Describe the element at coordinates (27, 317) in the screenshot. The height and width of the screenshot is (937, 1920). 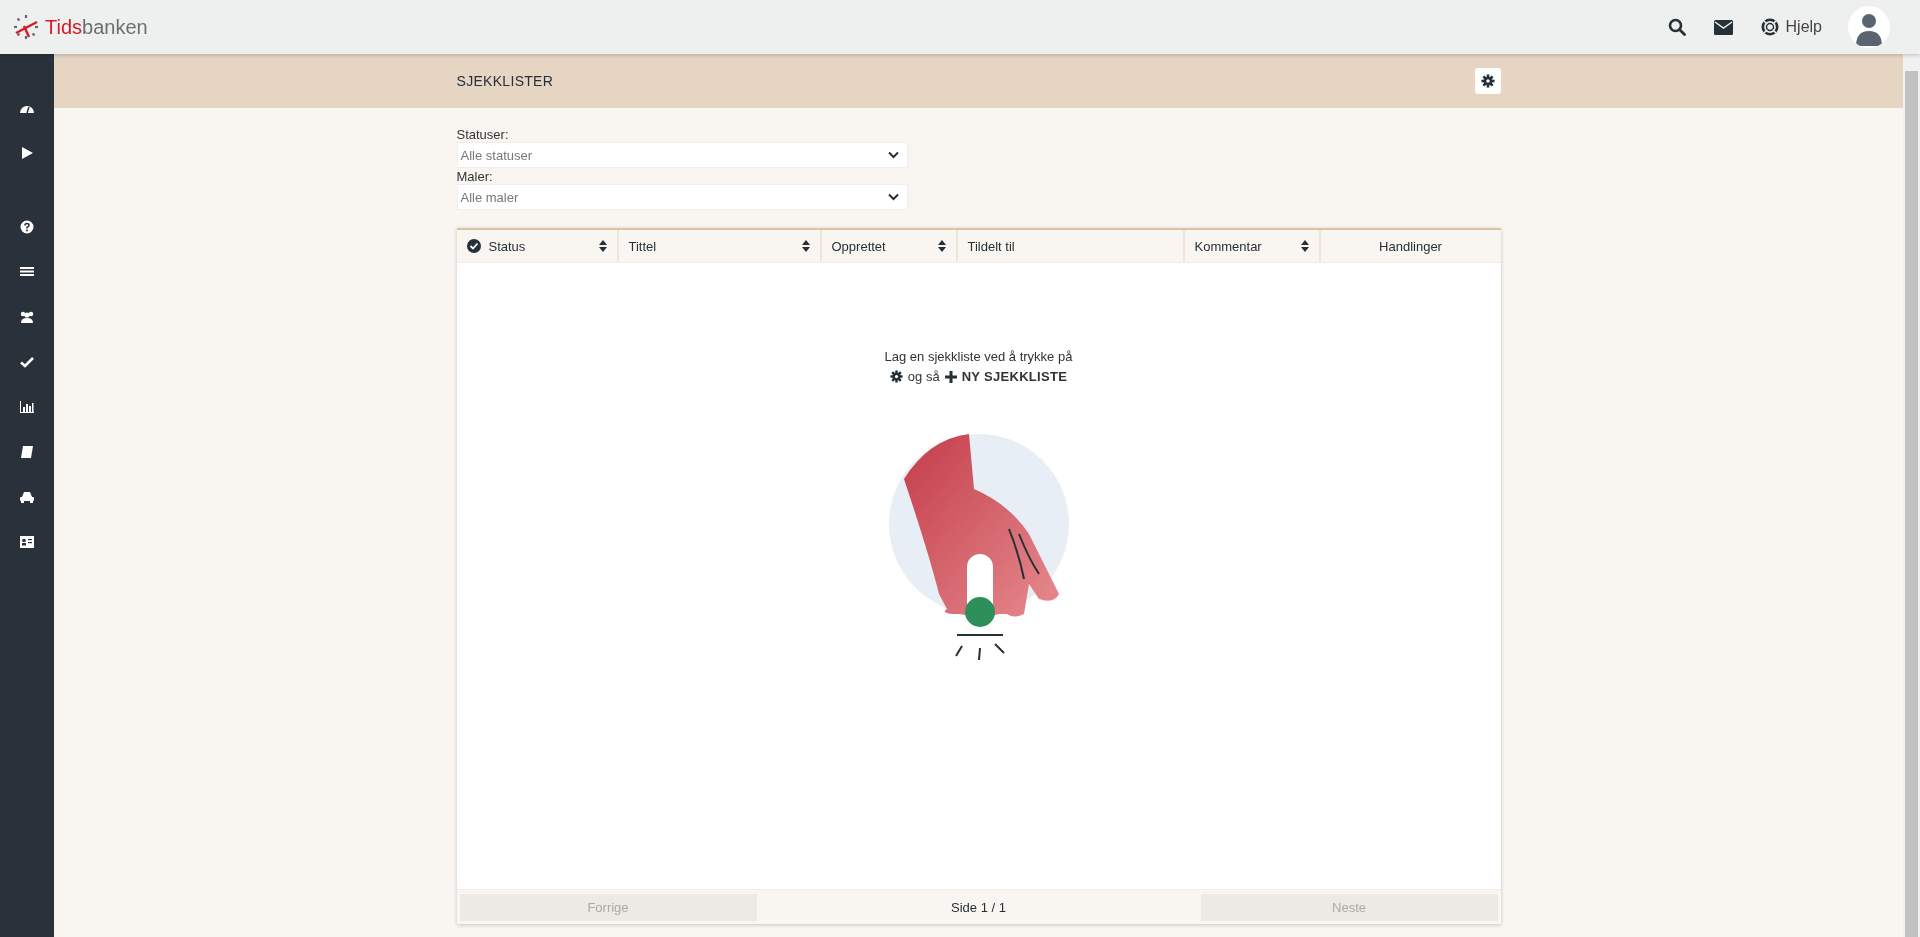
I see `users-icon` at that location.